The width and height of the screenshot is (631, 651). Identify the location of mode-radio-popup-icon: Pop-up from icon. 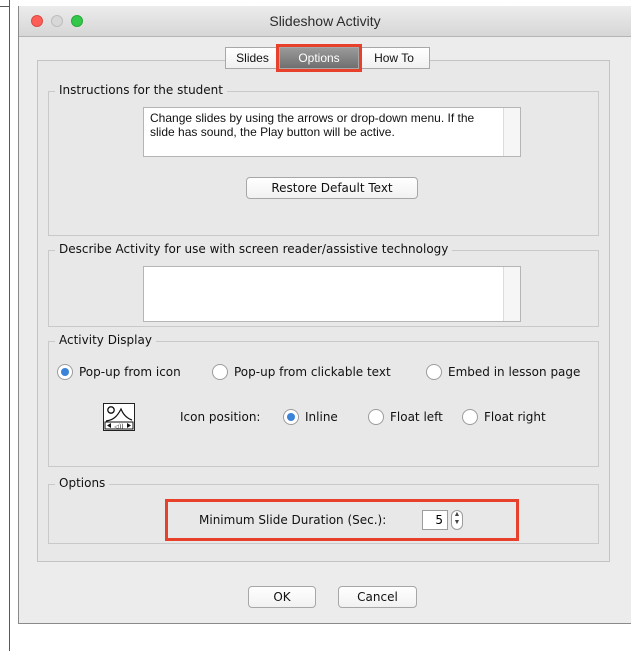
(119, 372).